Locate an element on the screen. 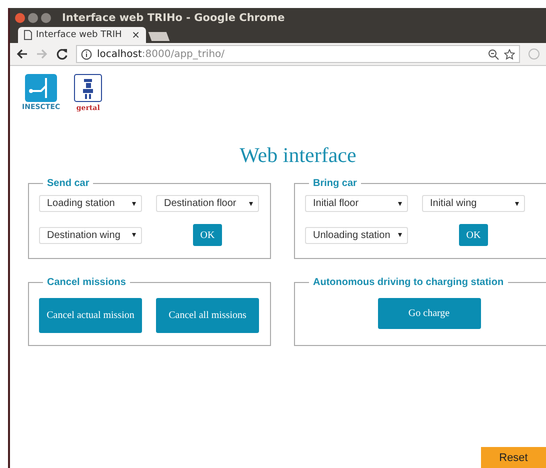  back-icon is located at coordinates (22, 54).